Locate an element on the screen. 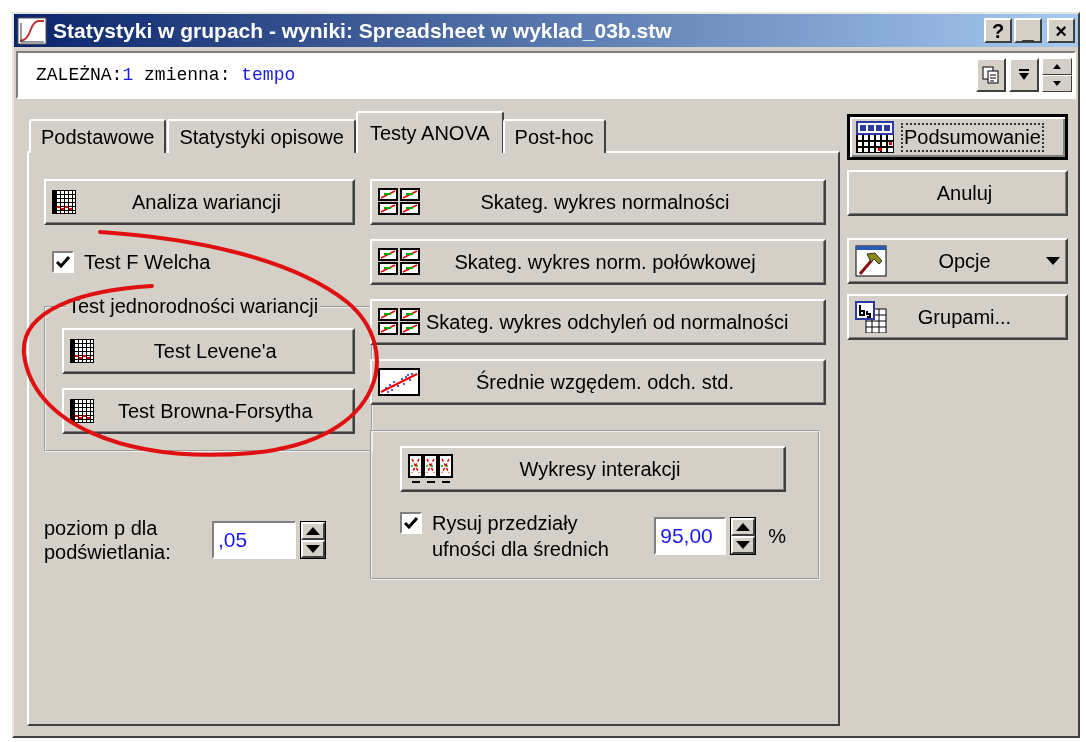  chart-icon is located at coordinates (32, 30).